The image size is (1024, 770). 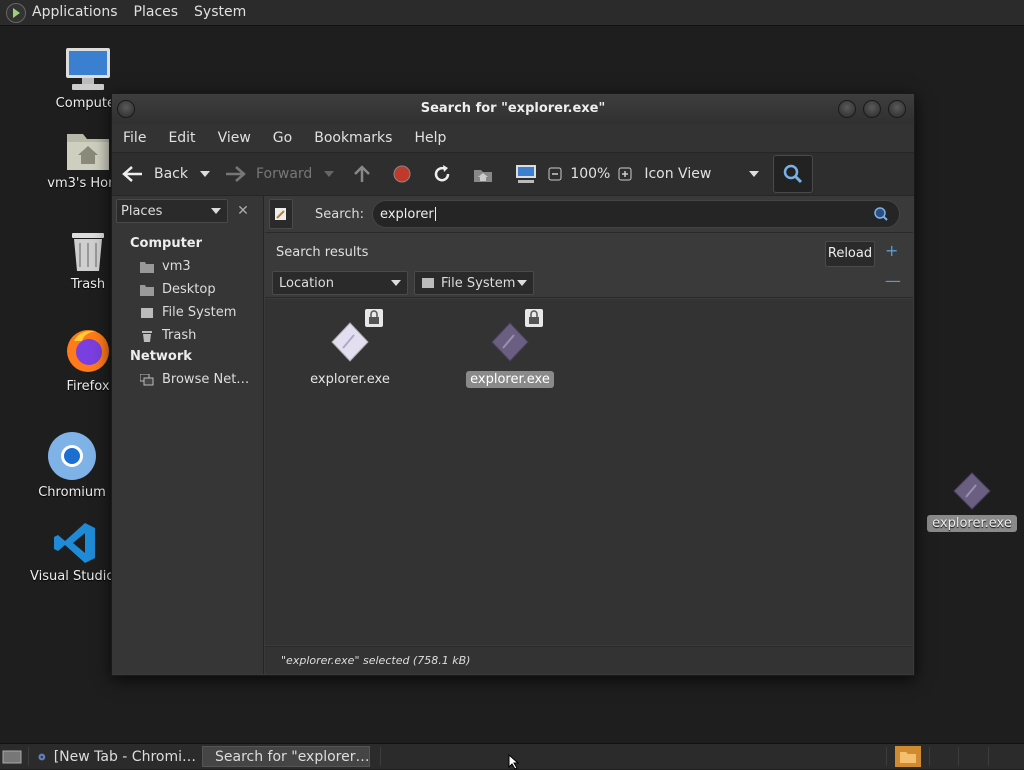 What do you see at coordinates (897, 109) in the screenshot?
I see `close-button` at bounding box center [897, 109].